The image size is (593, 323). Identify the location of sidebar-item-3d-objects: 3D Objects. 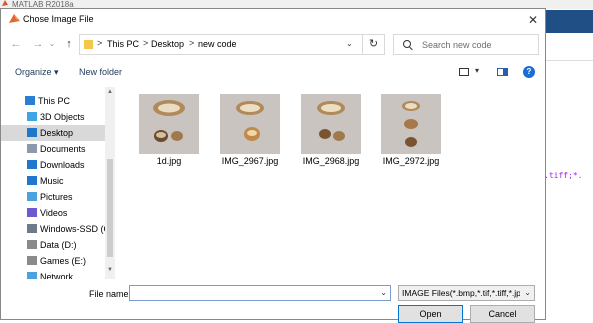
(53, 117).